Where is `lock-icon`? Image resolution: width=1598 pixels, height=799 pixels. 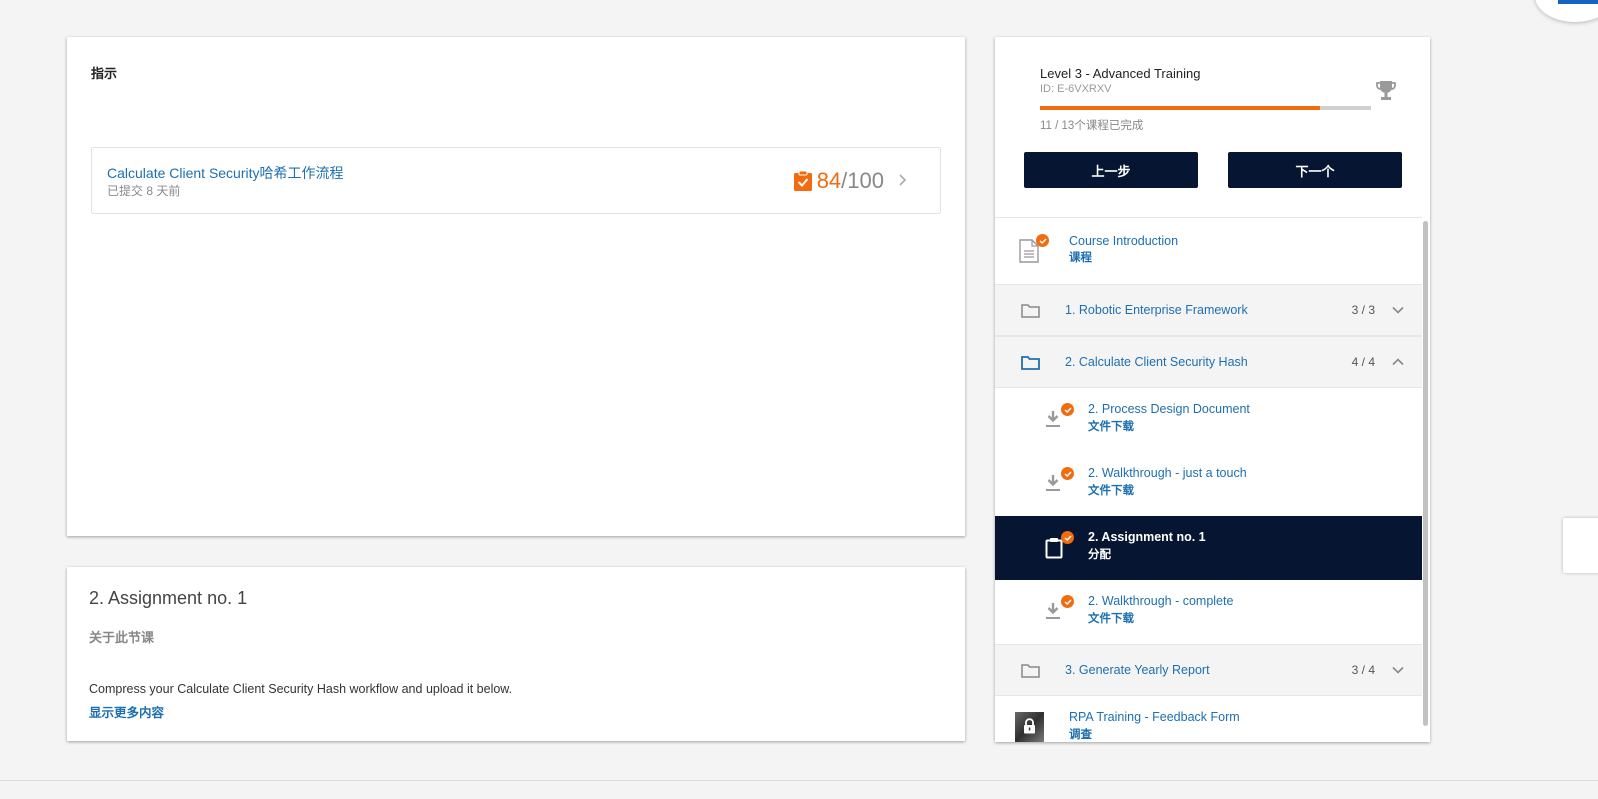 lock-icon is located at coordinates (1029, 726).